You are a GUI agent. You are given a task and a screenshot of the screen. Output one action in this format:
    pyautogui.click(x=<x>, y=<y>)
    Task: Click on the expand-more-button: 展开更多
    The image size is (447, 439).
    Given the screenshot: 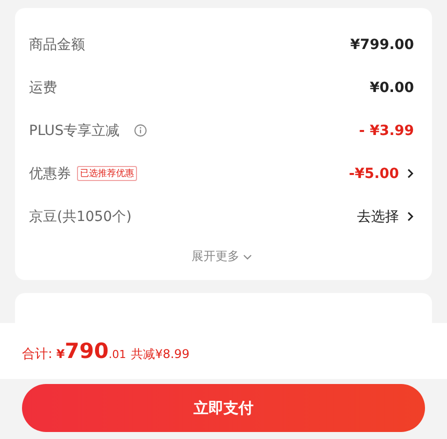 What is the action you would take?
    pyautogui.click(x=222, y=256)
    